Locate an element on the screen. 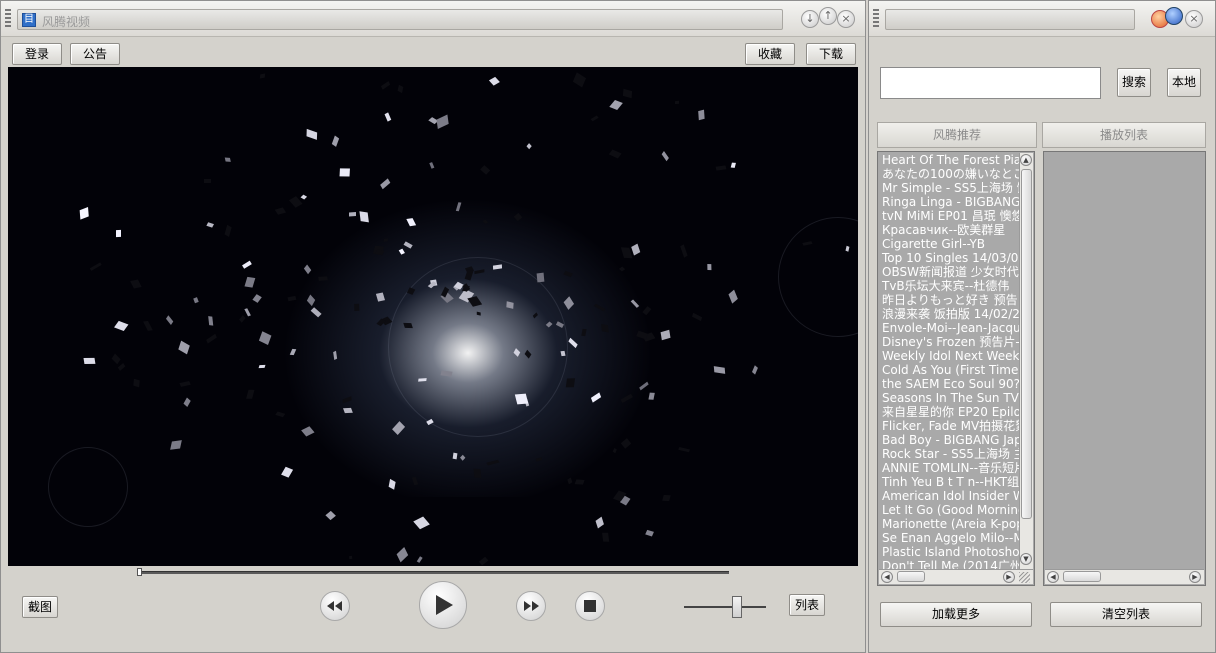  list-item: 昨日よりもっと好き 预告 is located at coordinates (949, 300).